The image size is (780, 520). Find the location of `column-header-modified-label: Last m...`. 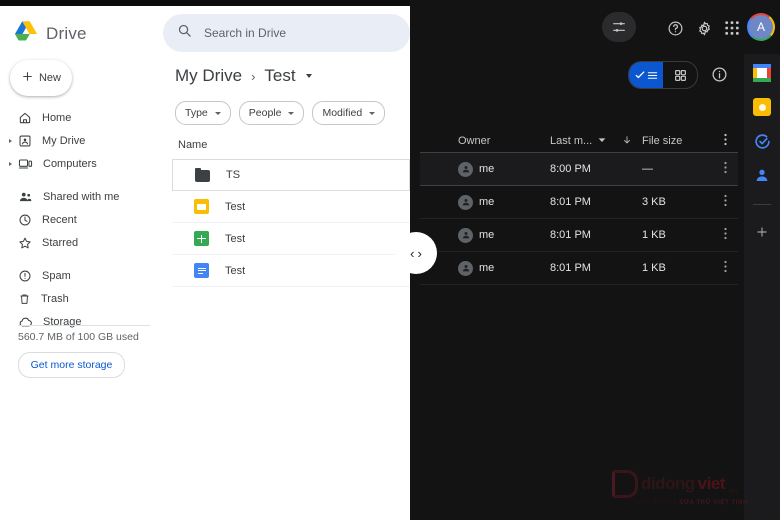

column-header-modified-label: Last m... is located at coordinates (571, 141).